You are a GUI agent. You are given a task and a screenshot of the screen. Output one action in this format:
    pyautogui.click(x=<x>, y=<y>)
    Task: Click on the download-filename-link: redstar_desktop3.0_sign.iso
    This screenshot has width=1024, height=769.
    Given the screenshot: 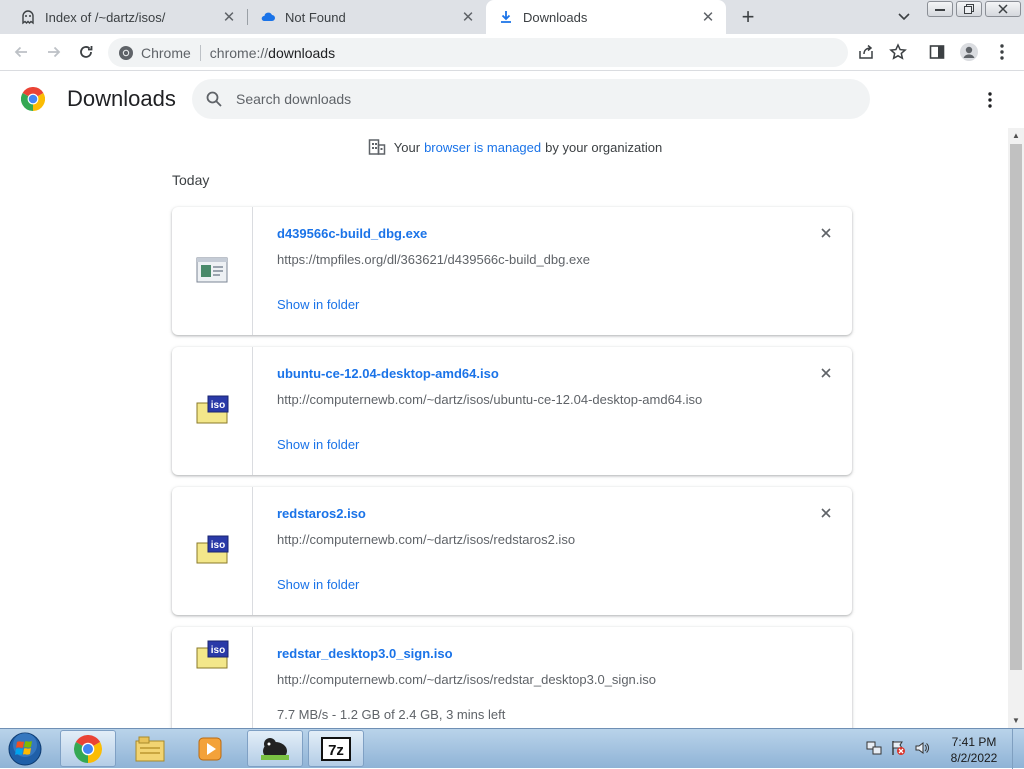 What is the action you would take?
    pyautogui.click(x=365, y=653)
    